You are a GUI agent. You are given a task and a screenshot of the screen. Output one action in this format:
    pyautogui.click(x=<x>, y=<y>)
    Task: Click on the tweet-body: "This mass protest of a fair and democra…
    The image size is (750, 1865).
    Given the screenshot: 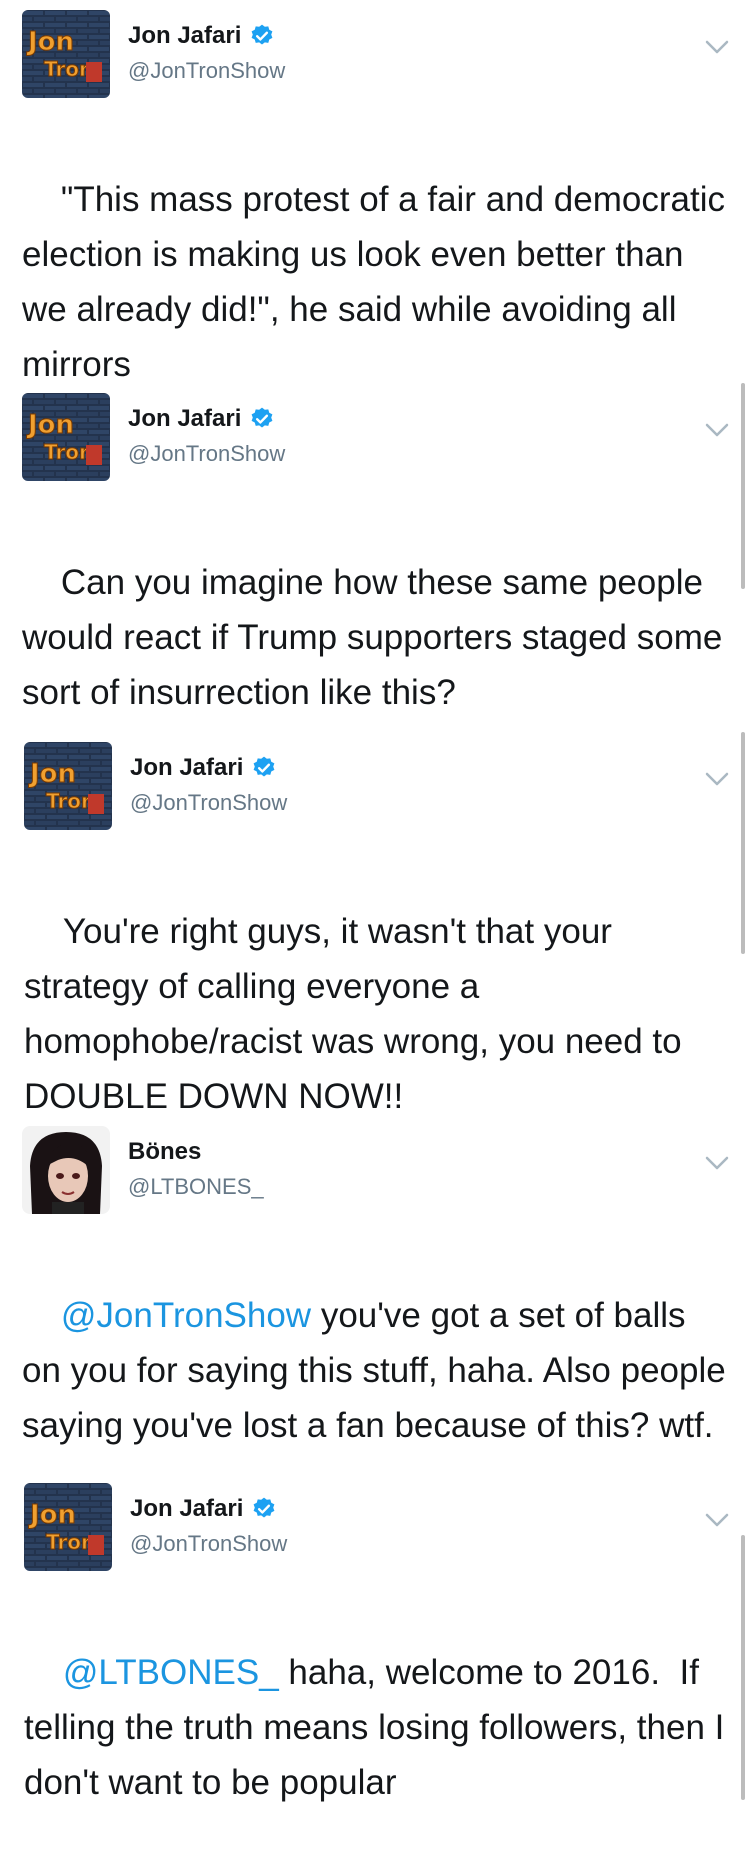 What is the action you would take?
    pyautogui.click(x=378, y=282)
    